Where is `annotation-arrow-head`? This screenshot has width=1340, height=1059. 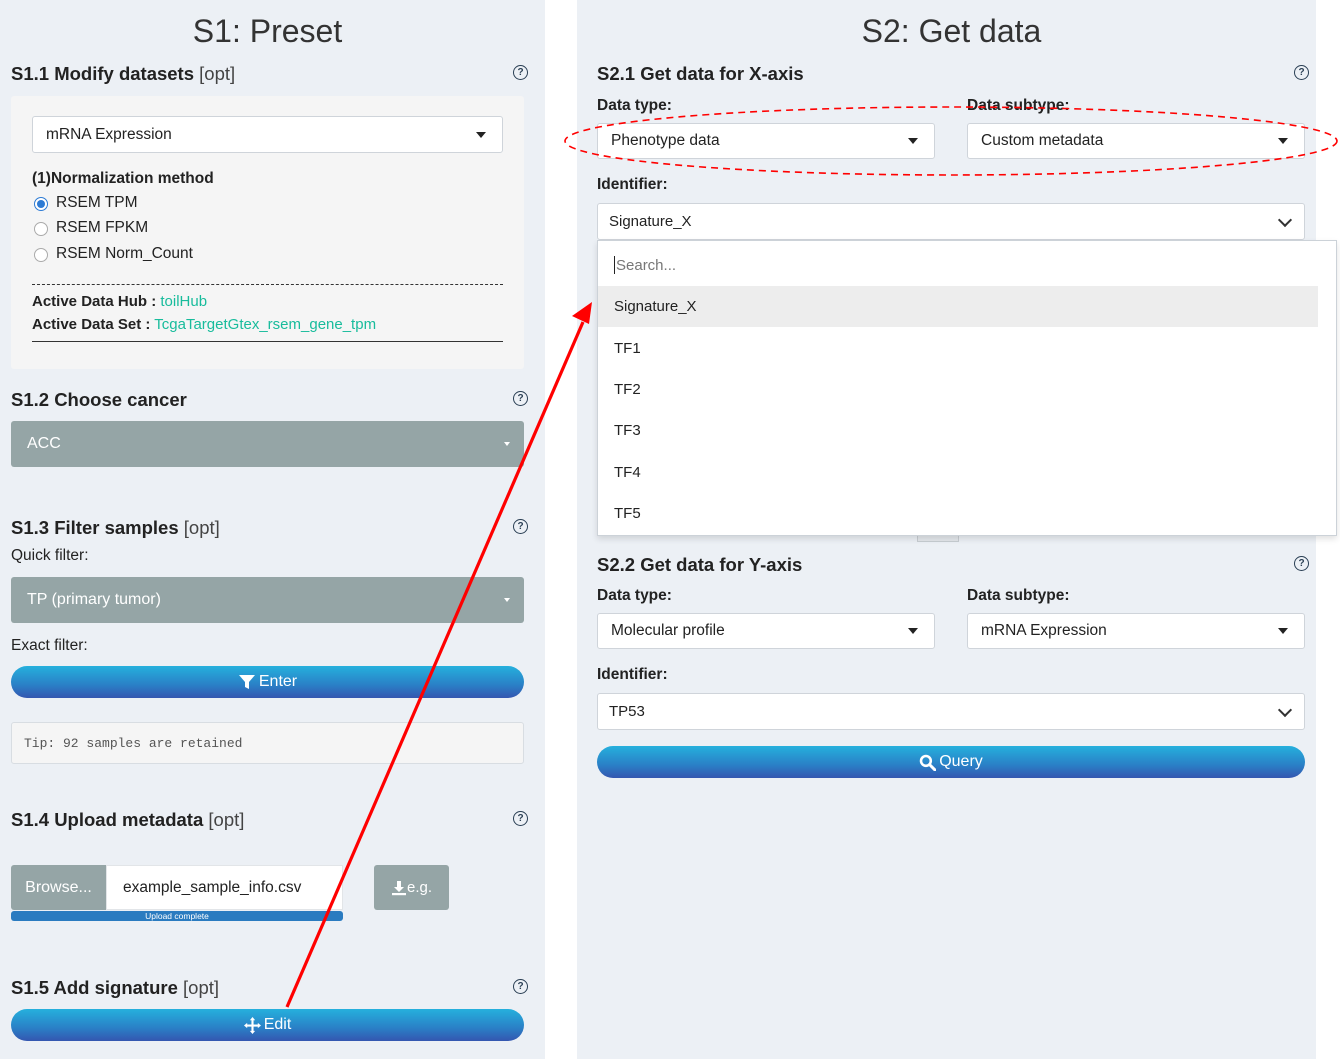 annotation-arrow-head is located at coordinates (582, 313).